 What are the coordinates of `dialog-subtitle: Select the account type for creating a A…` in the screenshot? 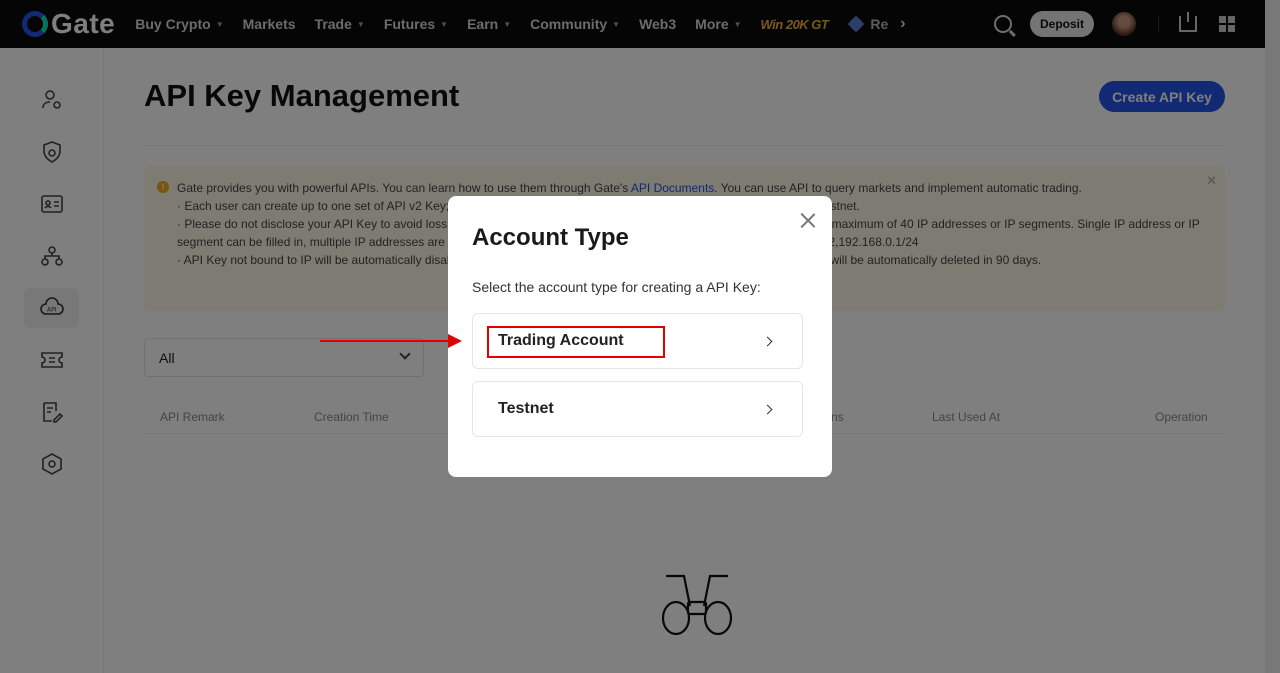 It's located at (616, 287).